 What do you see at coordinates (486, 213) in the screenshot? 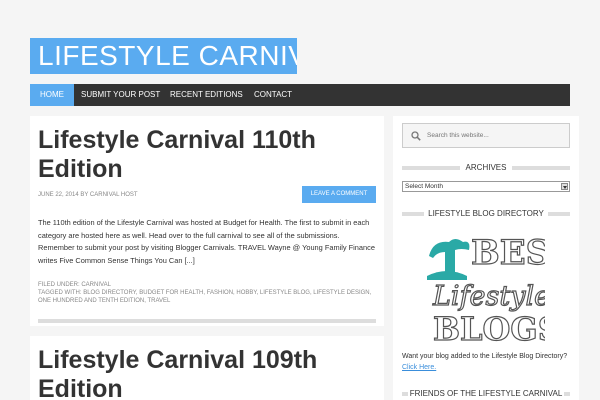
I see `directory-widget-title: LIFESTYLE BLOG DIRECTORY` at bounding box center [486, 213].